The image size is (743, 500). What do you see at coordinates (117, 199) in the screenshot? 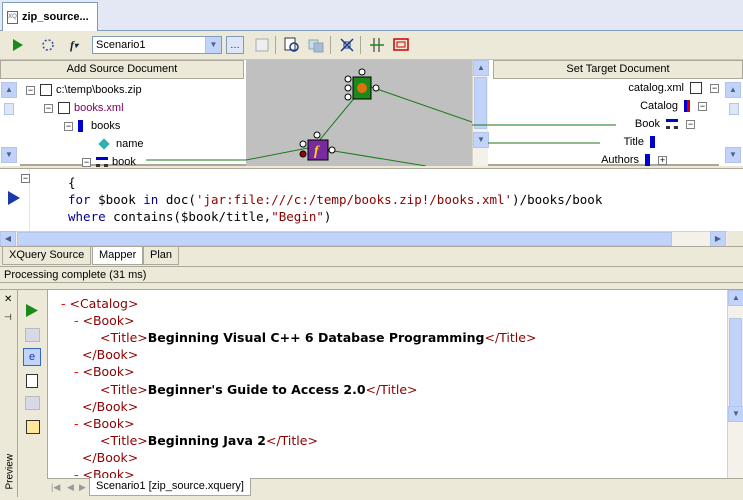
I see `code-token: $book` at bounding box center [117, 199].